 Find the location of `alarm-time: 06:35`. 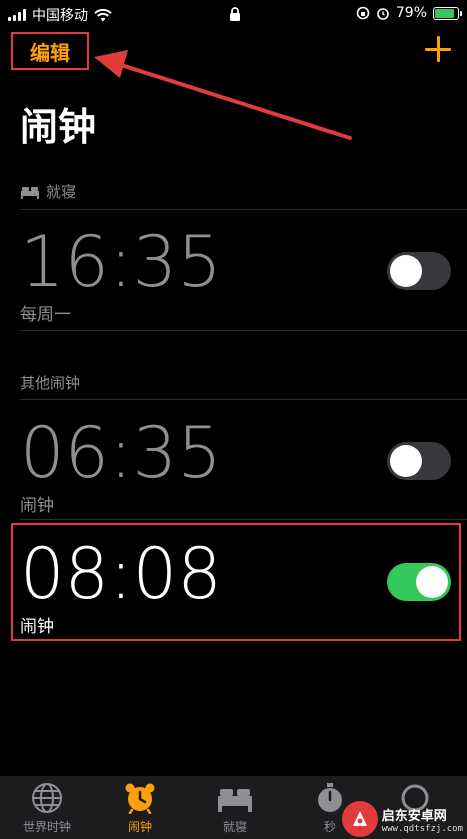

alarm-time: 06:35 is located at coordinates (121, 453).